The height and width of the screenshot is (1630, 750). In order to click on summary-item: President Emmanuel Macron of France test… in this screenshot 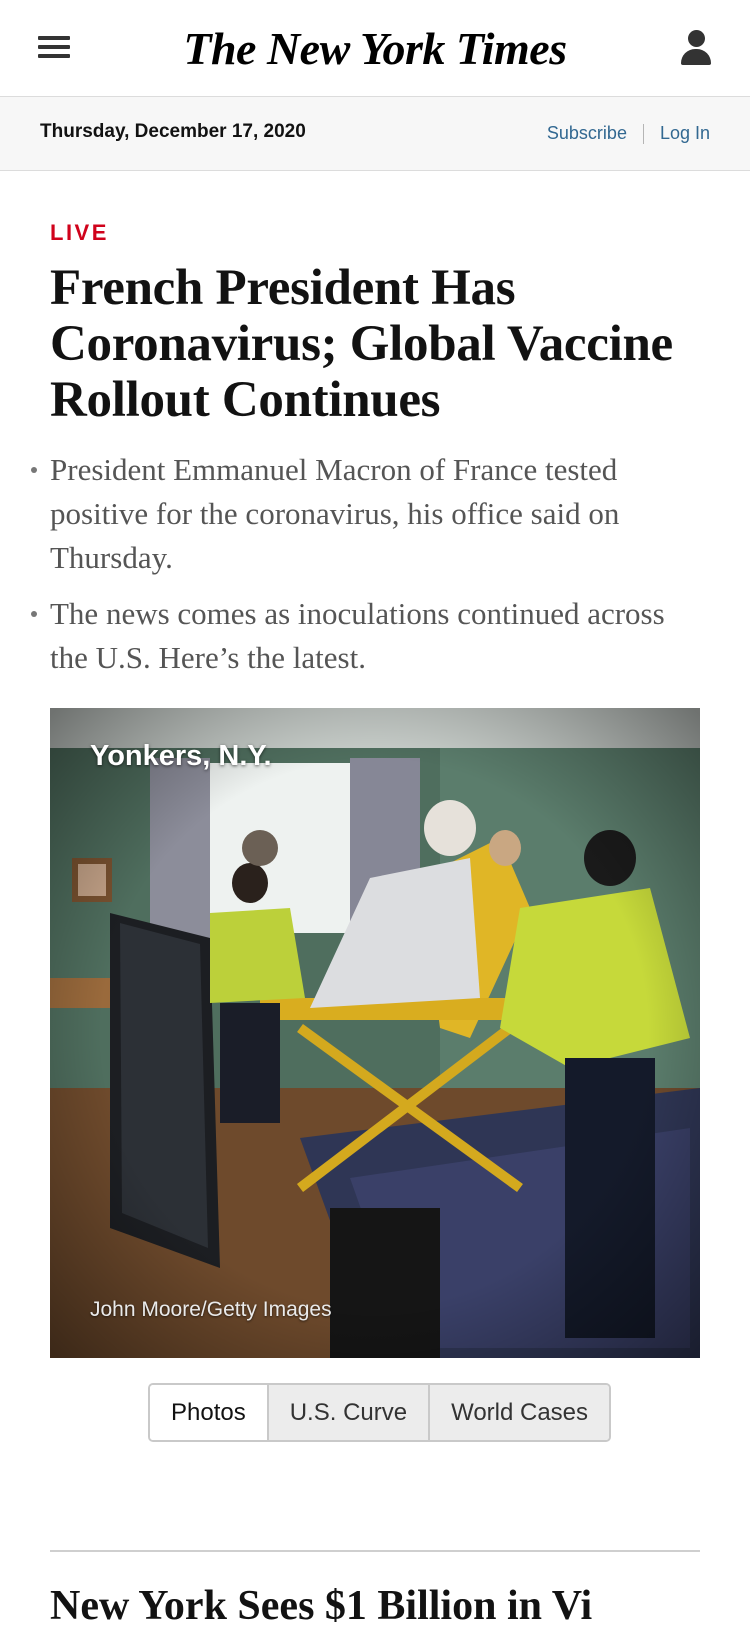, I will do `click(370, 514)`.